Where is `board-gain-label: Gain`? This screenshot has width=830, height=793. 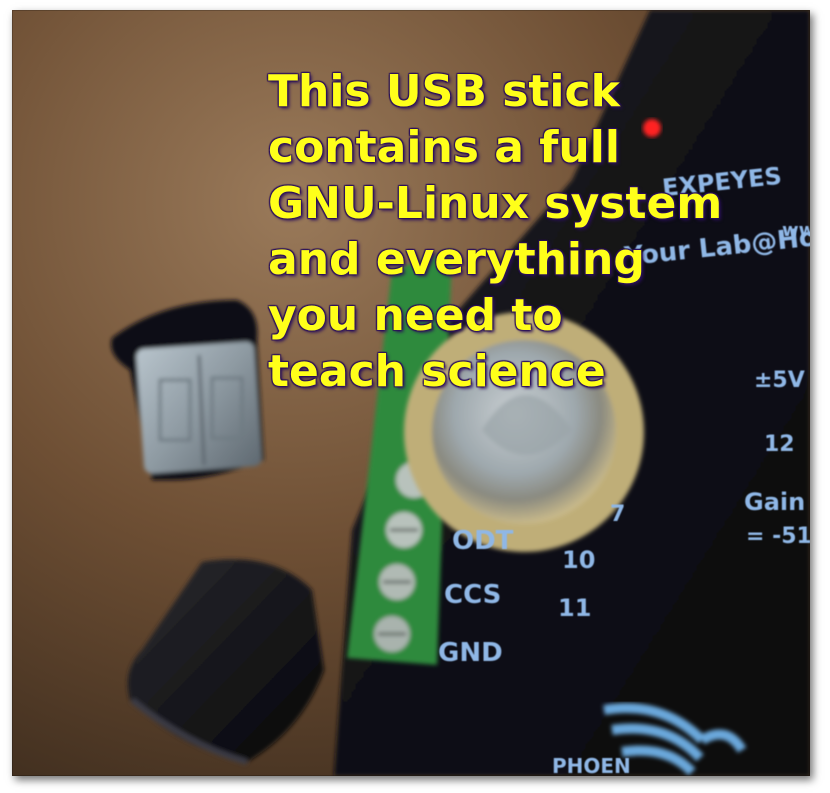 board-gain-label: Gain is located at coordinates (775, 502).